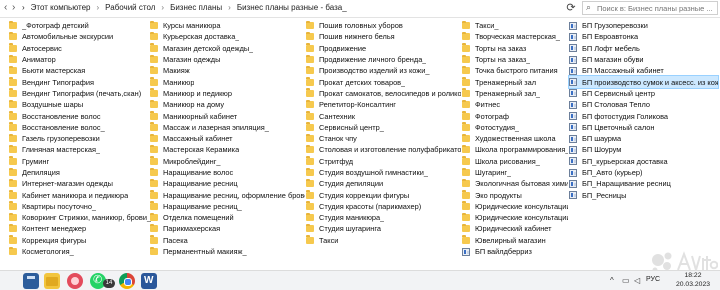 Image resolution: width=720 pixels, height=290 pixels. What do you see at coordinates (383, 127) in the screenshot?
I see `folder-item: Сервисный центр_` at bounding box center [383, 127].